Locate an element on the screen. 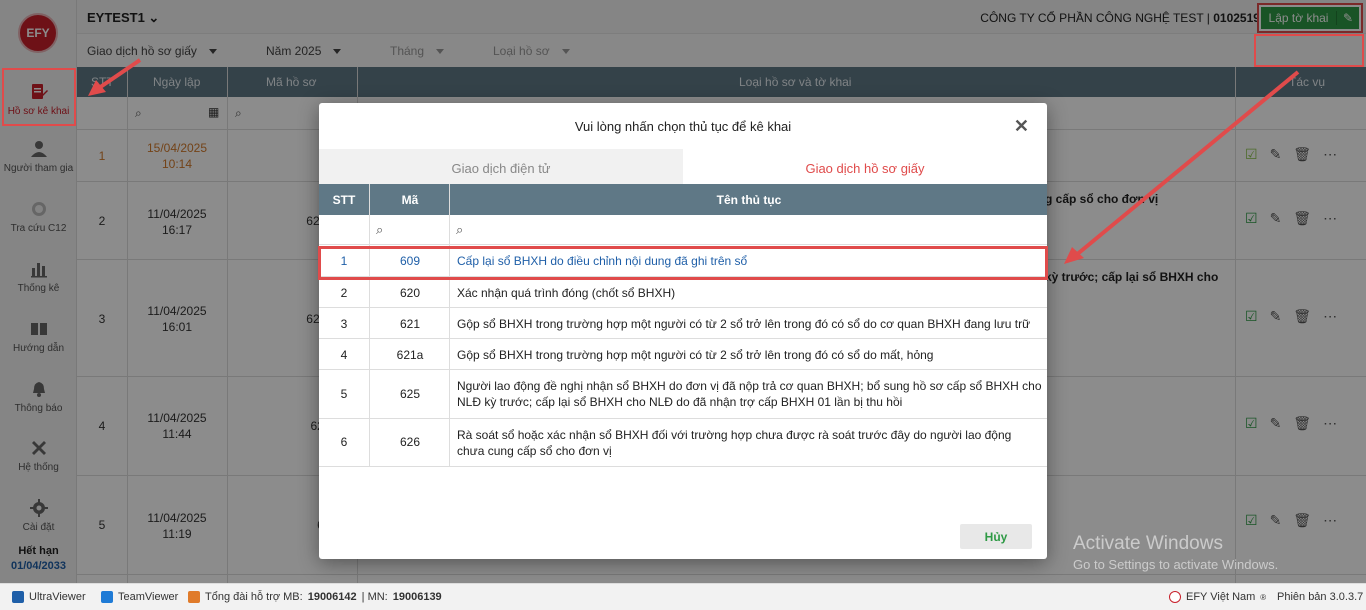 Image resolution: width=1366 pixels, height=610 pixels. procedure-code: 626 is located at coordinates (410, 442).